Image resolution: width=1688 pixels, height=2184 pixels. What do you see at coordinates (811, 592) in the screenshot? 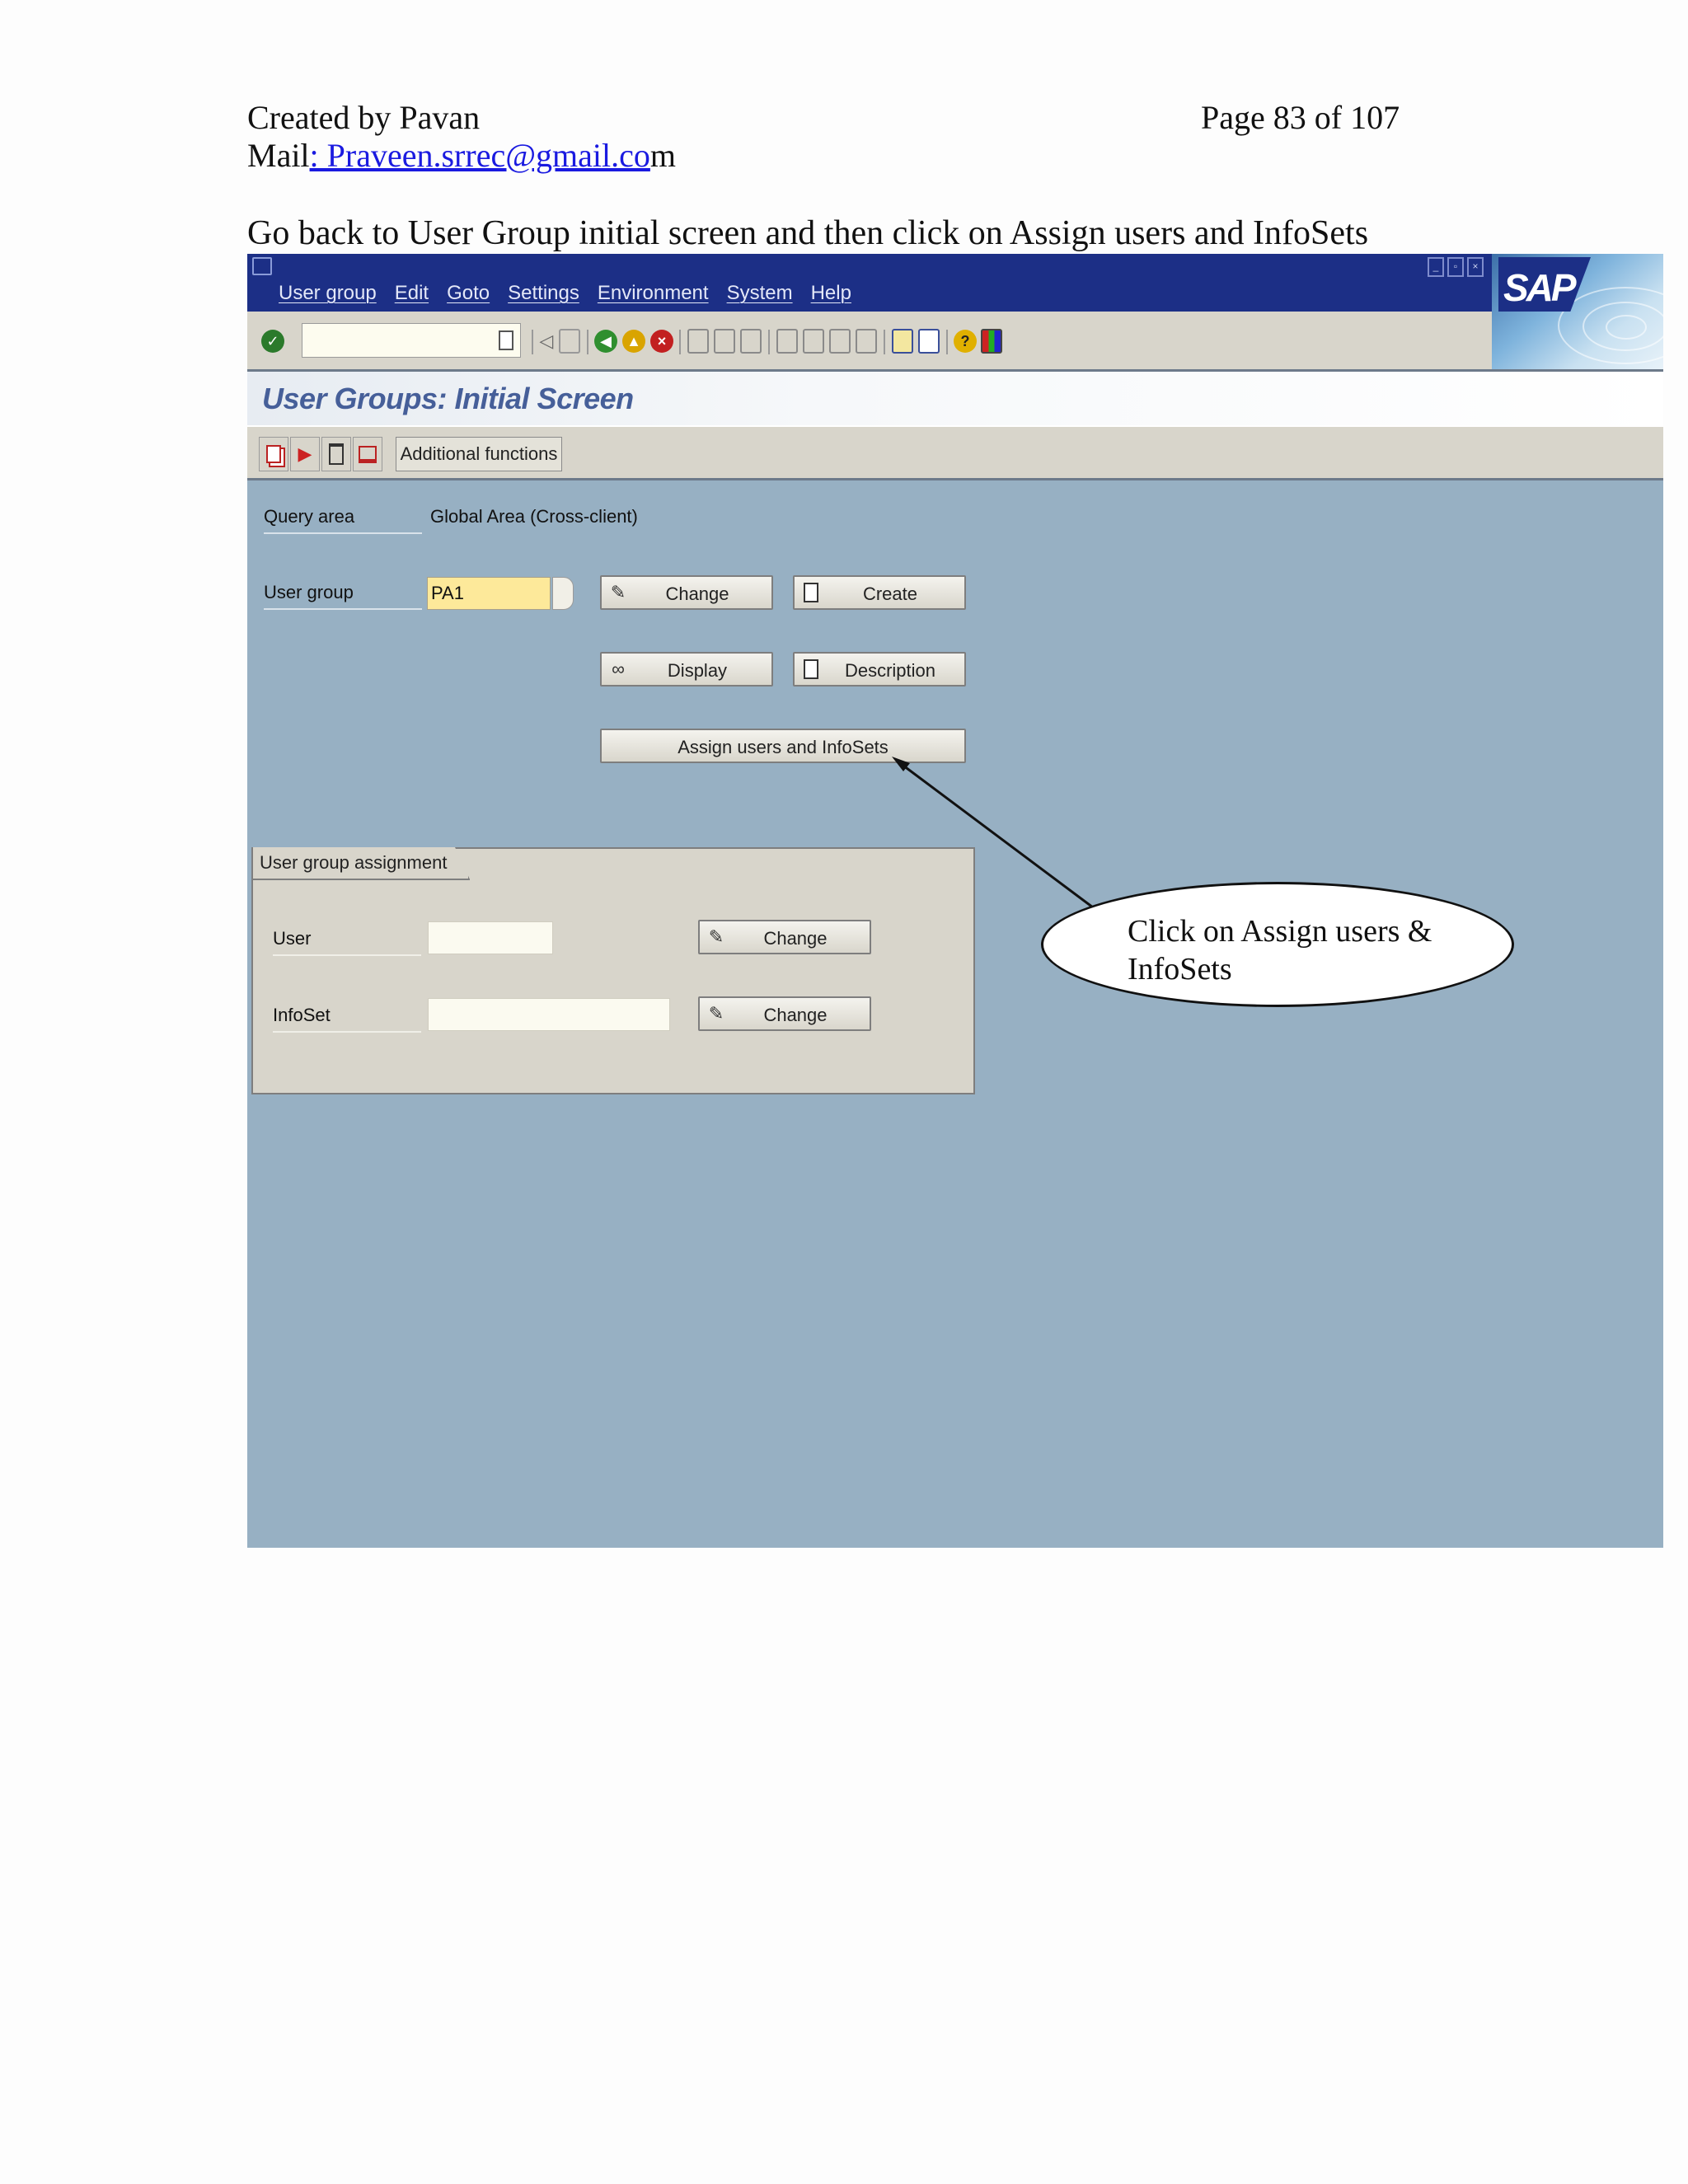
I see `new-document-icon` at bounding box center [811, 592].